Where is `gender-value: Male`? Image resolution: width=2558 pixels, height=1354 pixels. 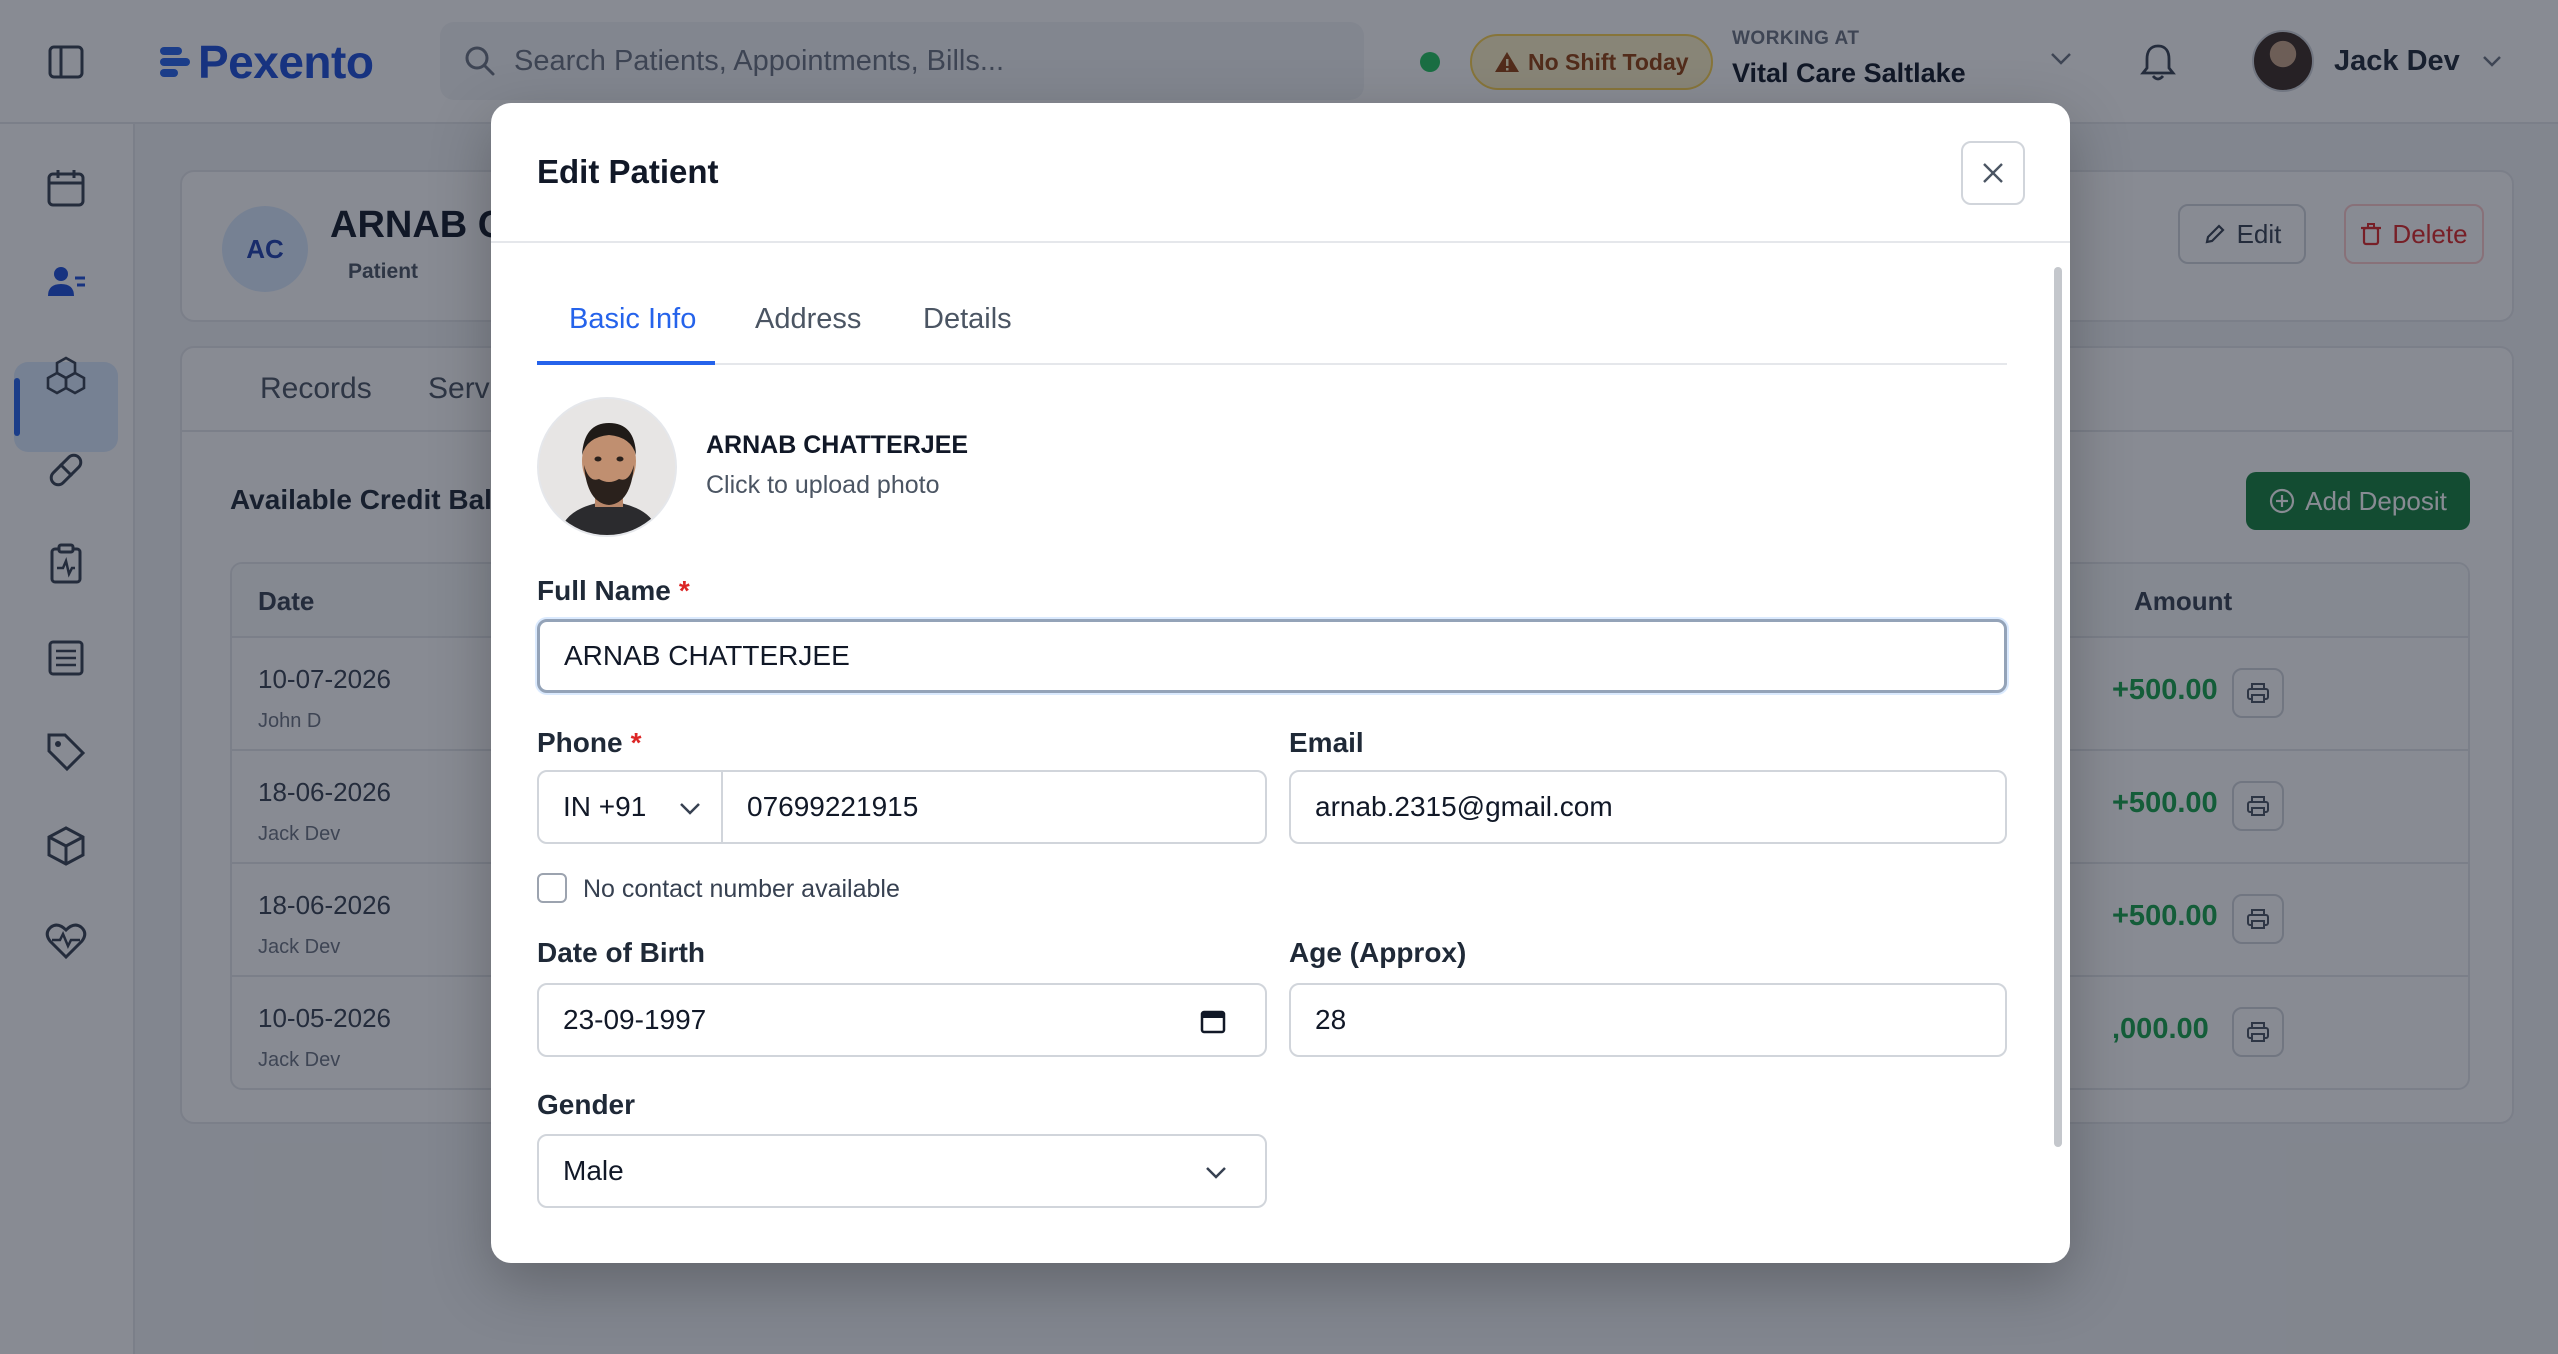 gender-value: Male is located at coordinates (593, 1170).